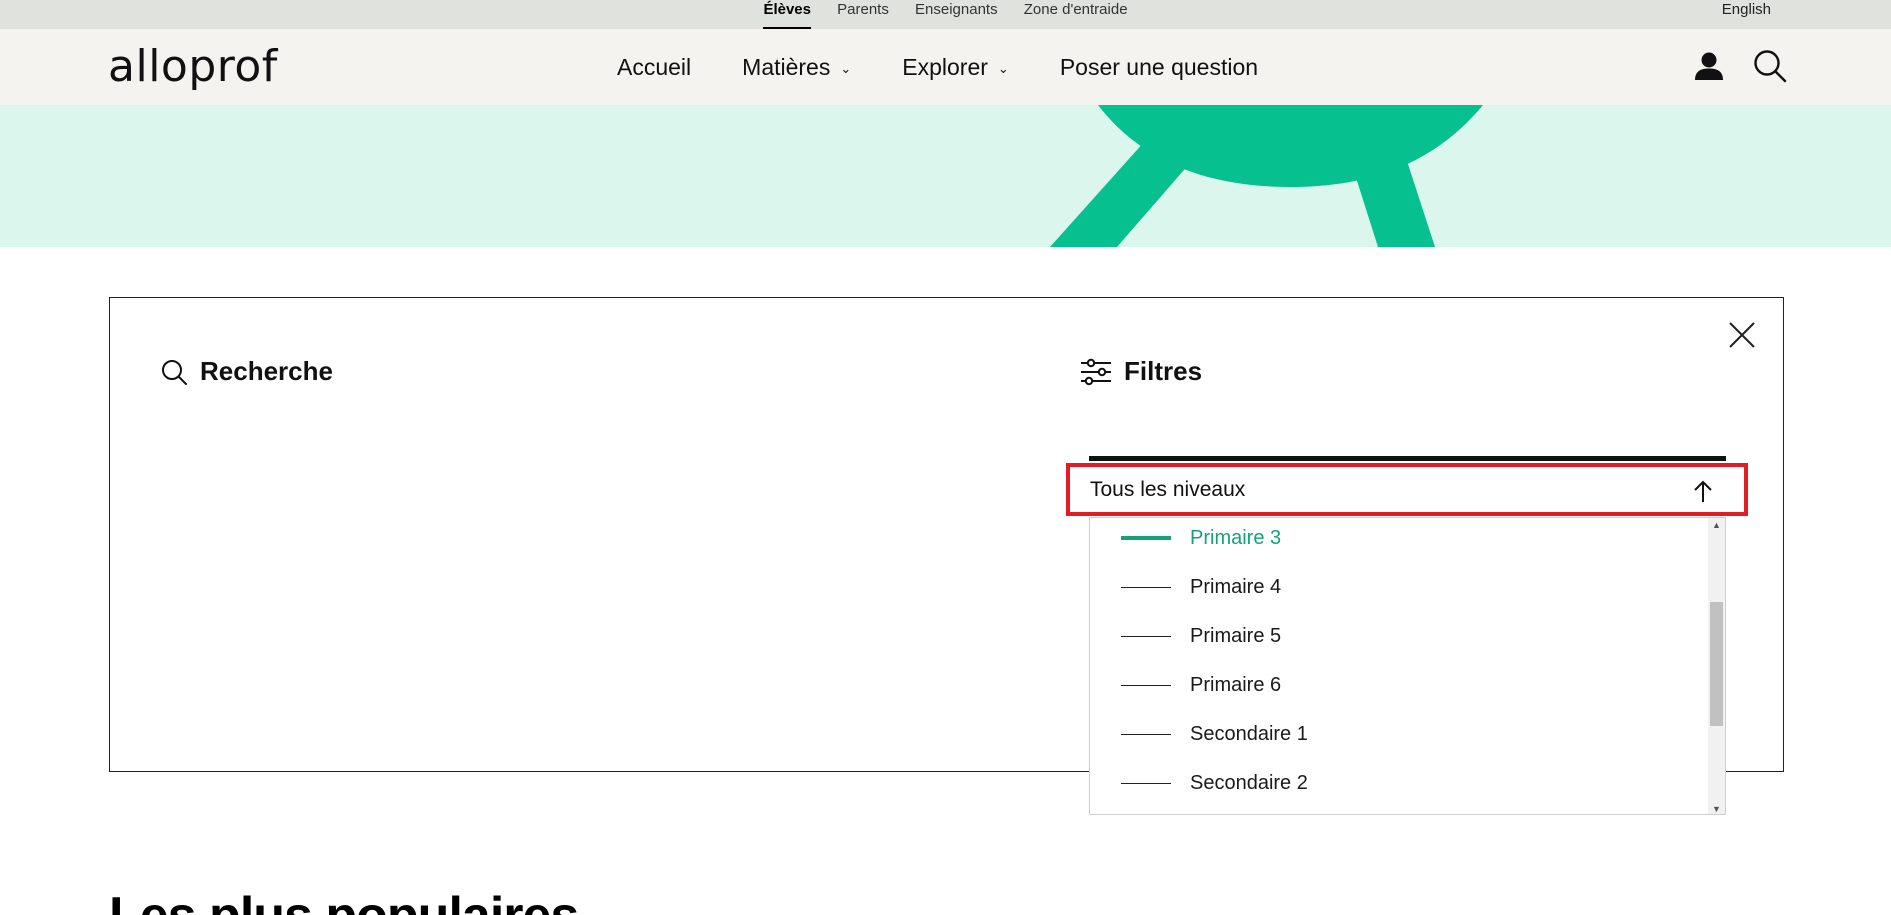 The width and height of the screenshot is (1891, 915). I want to click on filter-divider, so click(1407, 458).